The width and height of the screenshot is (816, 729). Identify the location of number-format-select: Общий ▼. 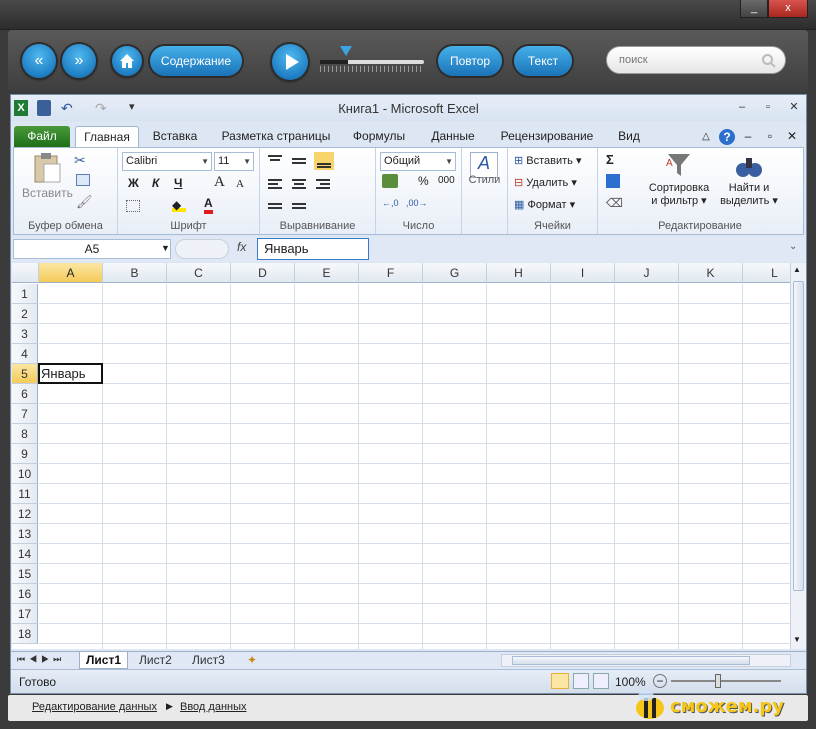
(418, 161).